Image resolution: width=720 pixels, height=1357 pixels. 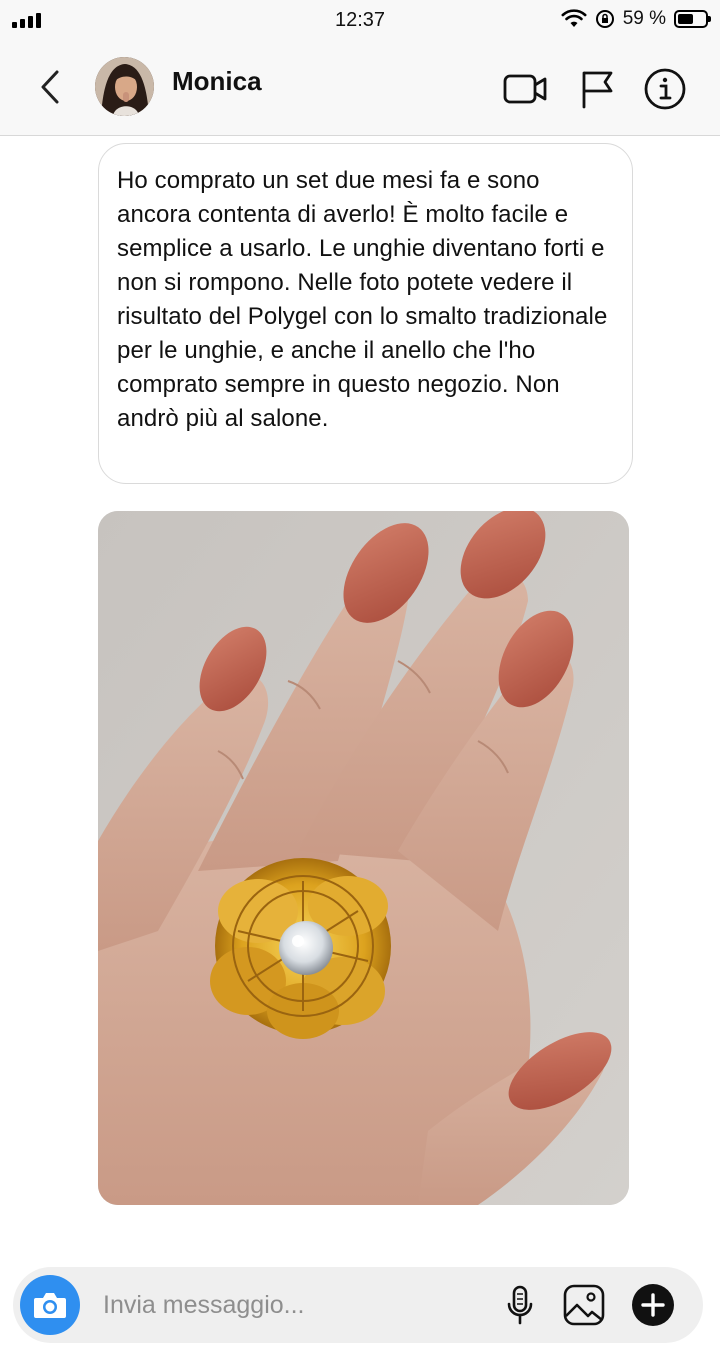 What do you see at coordinates (217, 81) in the screenshot?
I see `contact-name: Monica` at bounding box center [217, 81].